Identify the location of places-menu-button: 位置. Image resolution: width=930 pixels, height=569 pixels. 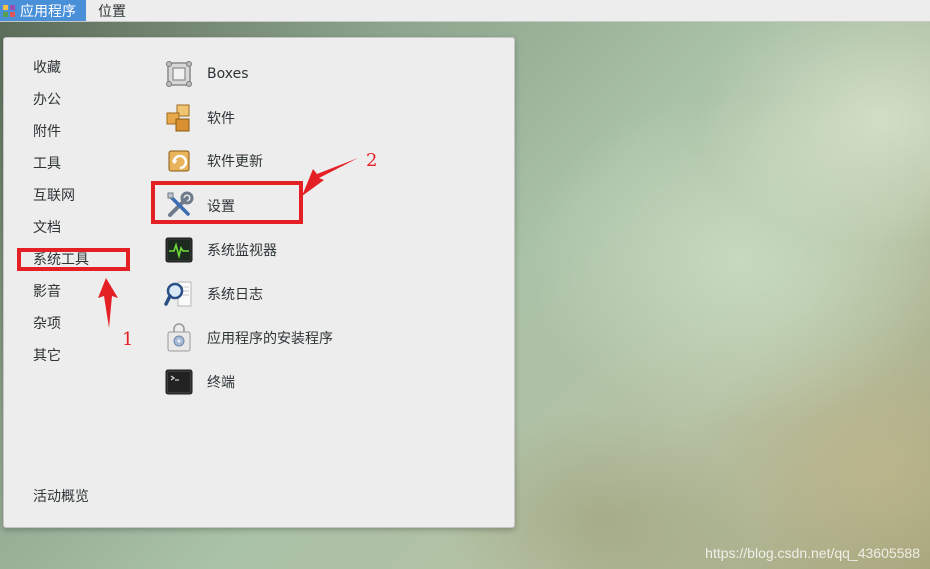
(112, 10).